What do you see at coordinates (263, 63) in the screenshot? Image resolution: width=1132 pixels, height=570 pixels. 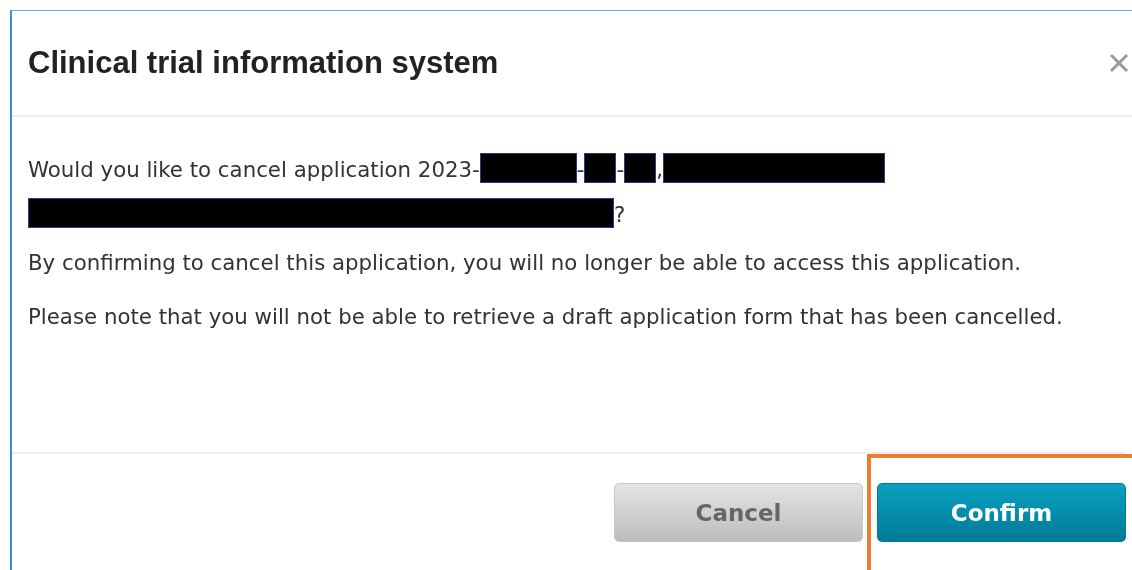 I see `dialog-title: Clinical trial information system` at bounding box center [263, 63].